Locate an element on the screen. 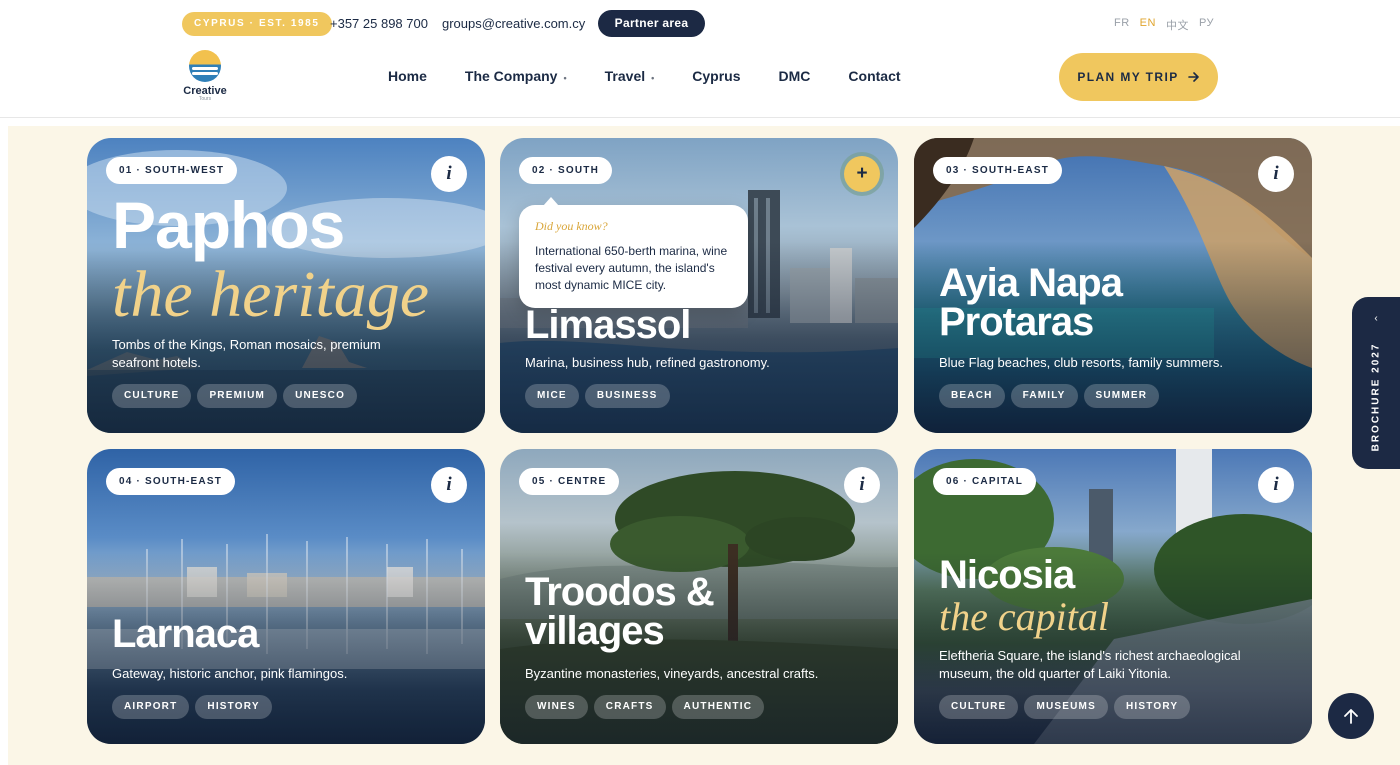 The width and height of the screenshot is (1400, 765). nav-label: Cyprus is located at coordinates (716, 76).